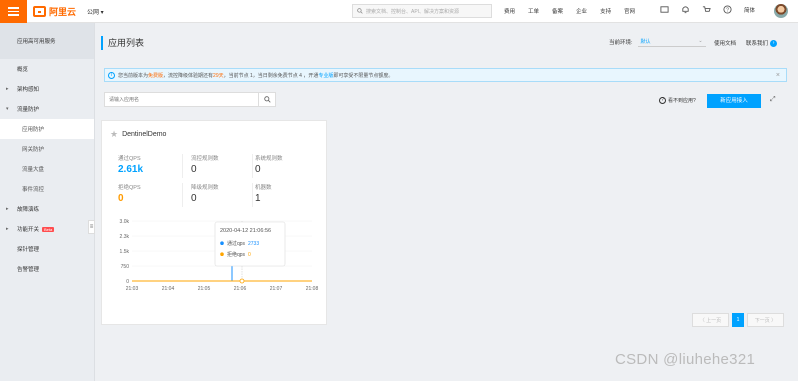 This screenshot has height=381, width=798. What do you see at coordinates (685, 9) in the screenshot?
I see `bell-icon` at bounding box center [685, 9].